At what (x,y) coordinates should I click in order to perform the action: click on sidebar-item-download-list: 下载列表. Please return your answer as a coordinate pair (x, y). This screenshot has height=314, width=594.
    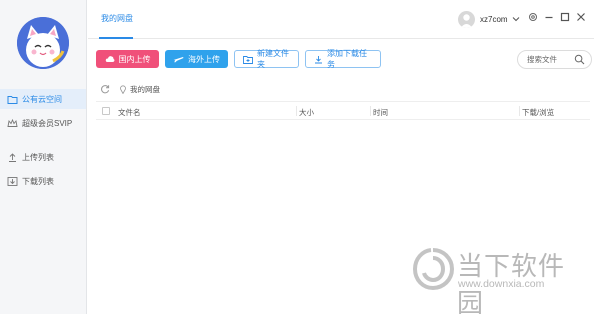
    Looking at the image, I should click on (43, 181).